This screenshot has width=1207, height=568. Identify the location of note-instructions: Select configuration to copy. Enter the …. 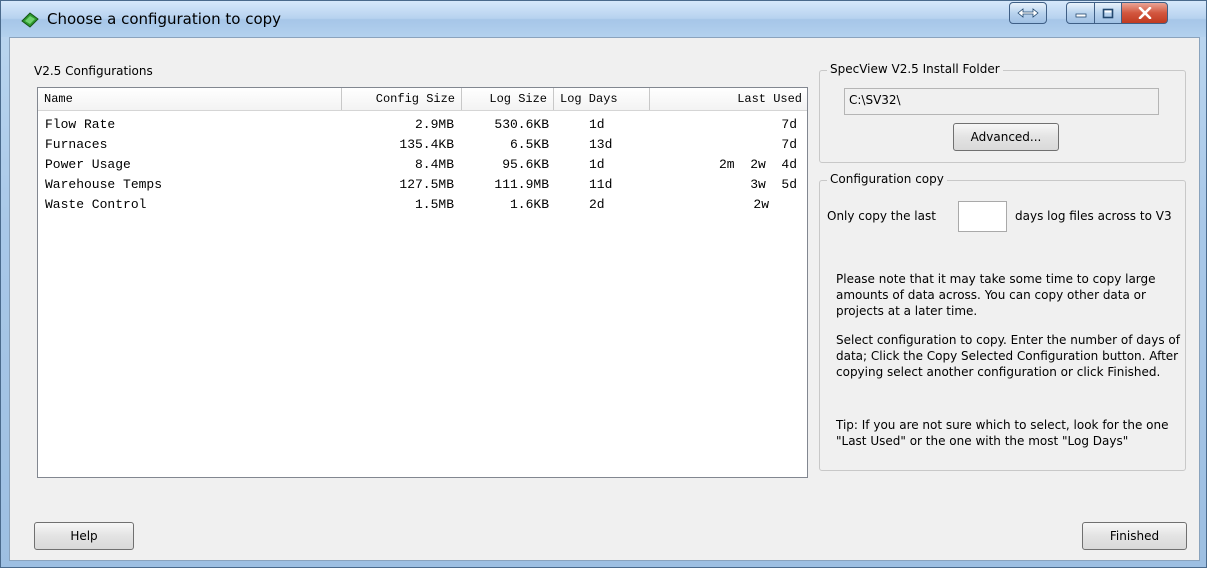
(1008, 356).